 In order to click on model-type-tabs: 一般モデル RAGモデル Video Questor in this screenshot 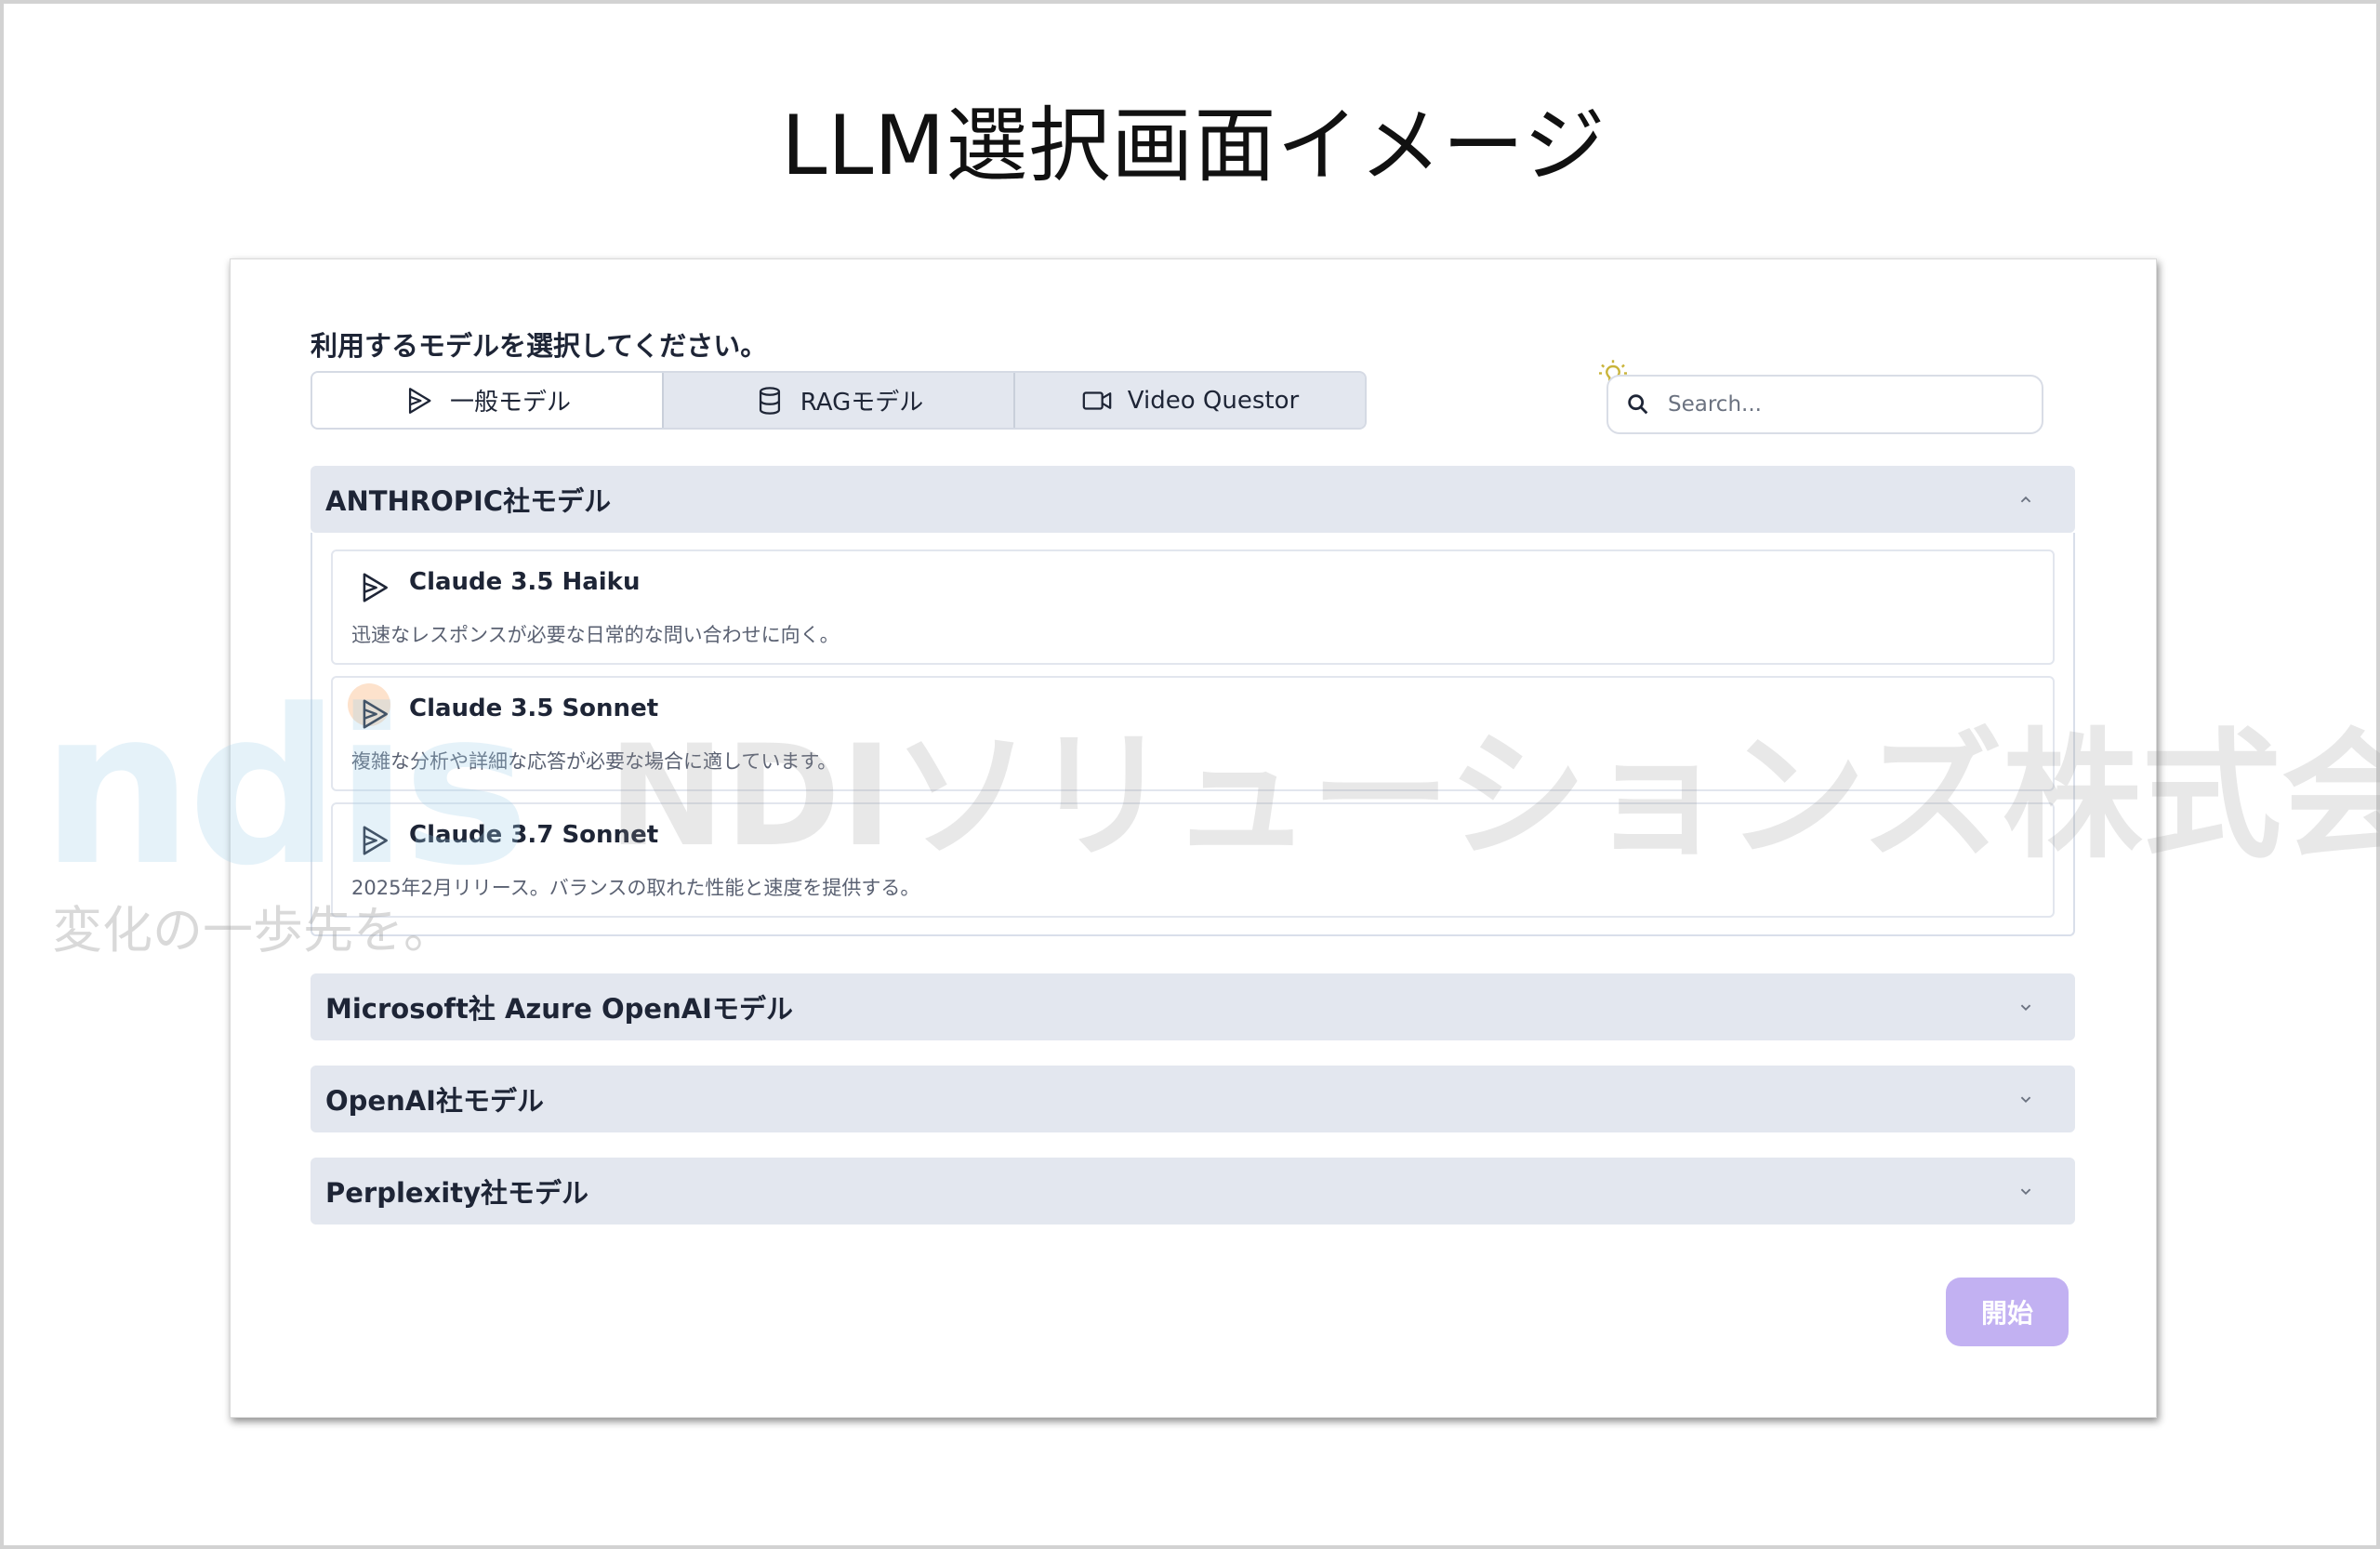, I will do `click(839, 400)`.